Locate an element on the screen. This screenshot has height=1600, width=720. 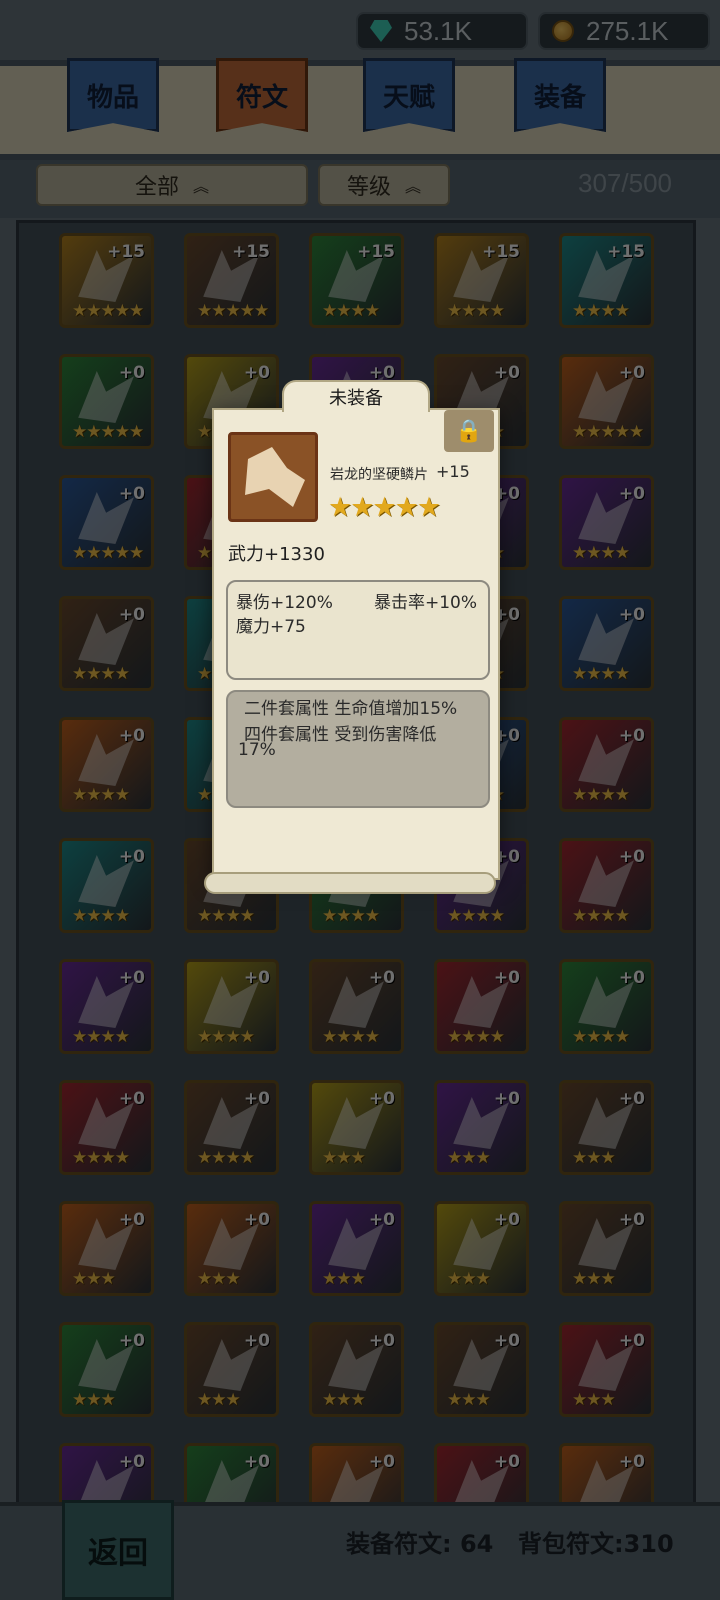
equip-status-tab: 未装备 is located at coordinates (356, 396).